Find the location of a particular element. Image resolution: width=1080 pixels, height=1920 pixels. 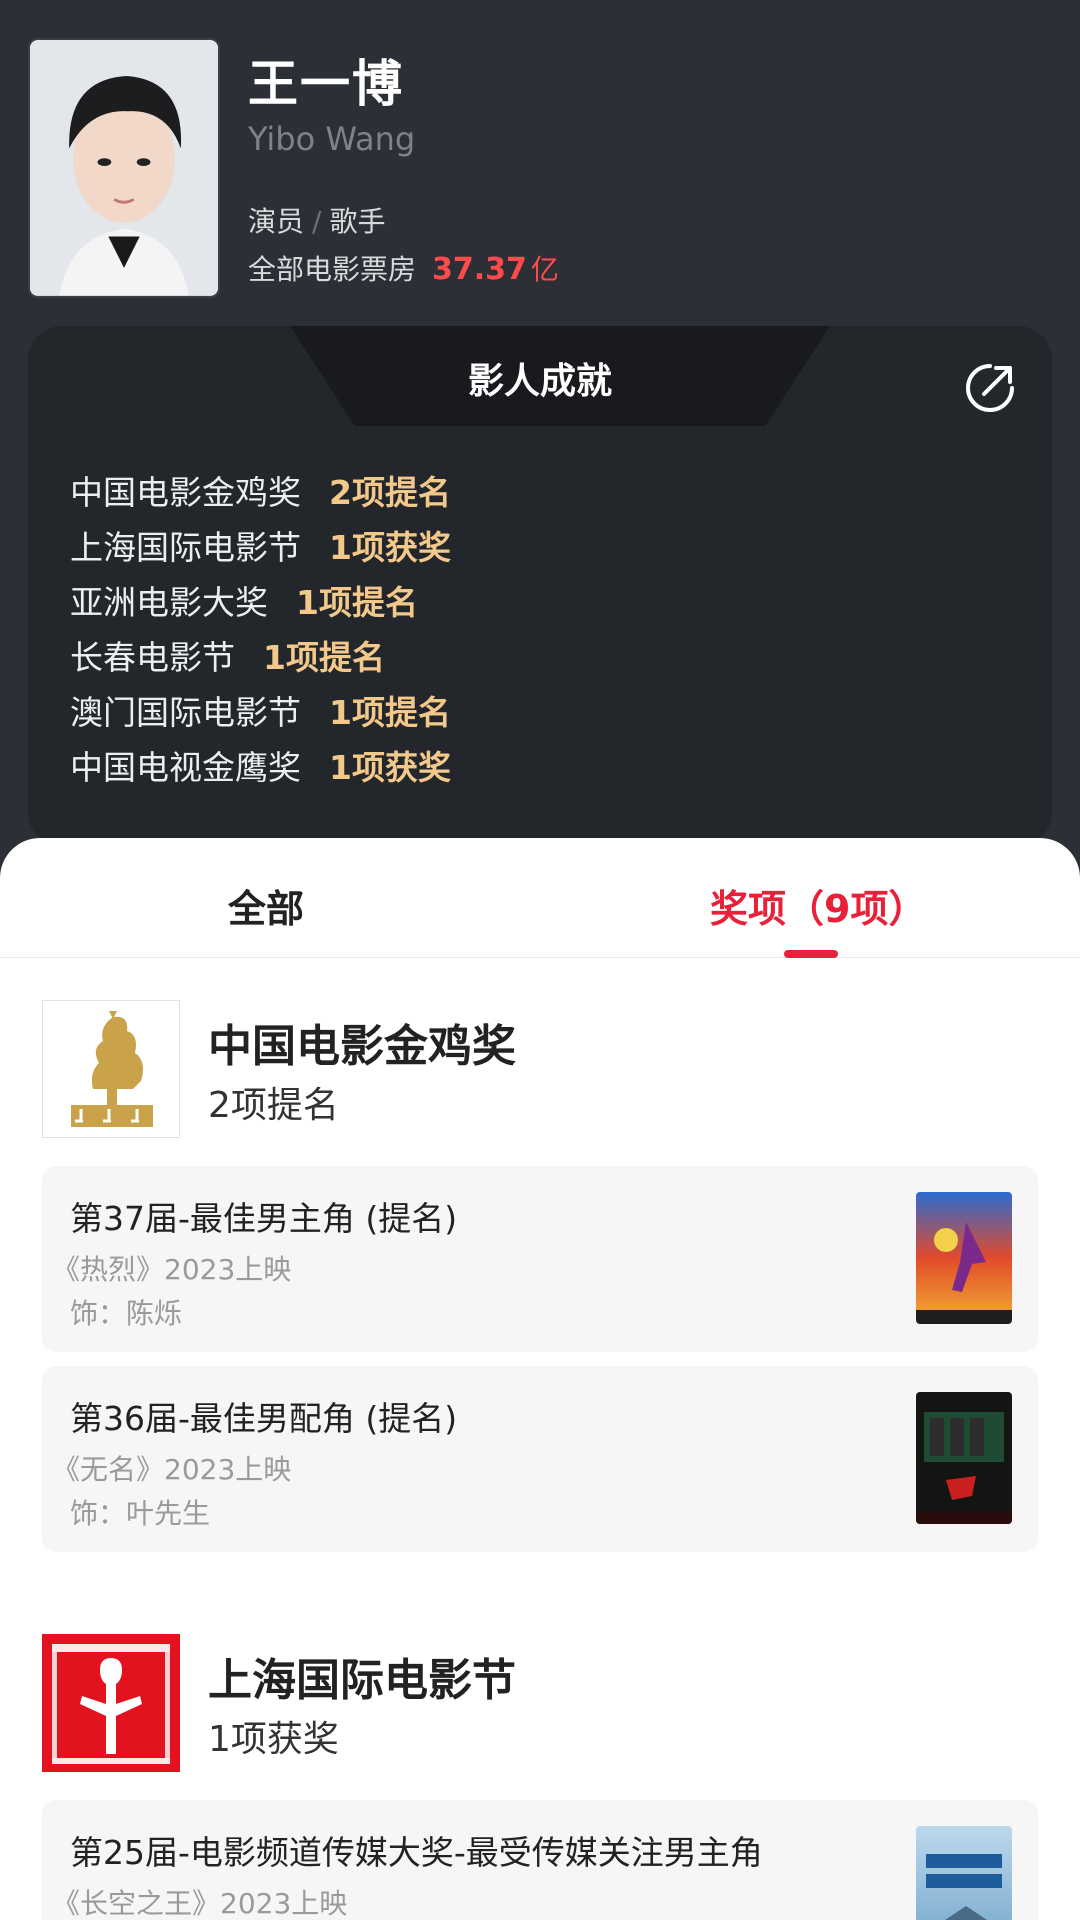

achievement-name: 亚洲电影大奖 is located at coordinates (169, 602).